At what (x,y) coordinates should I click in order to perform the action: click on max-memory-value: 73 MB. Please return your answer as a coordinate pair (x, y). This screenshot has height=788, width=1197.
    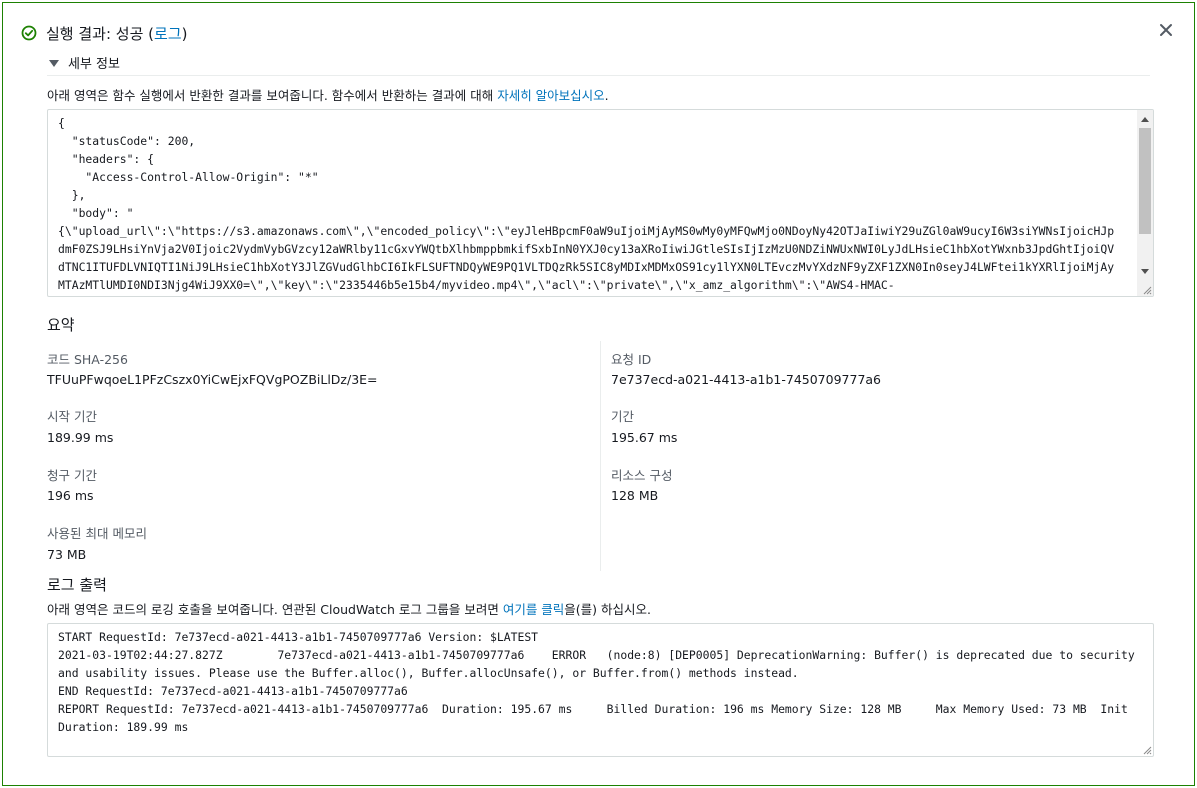
    Looking at the image, I should click on (67, 554).